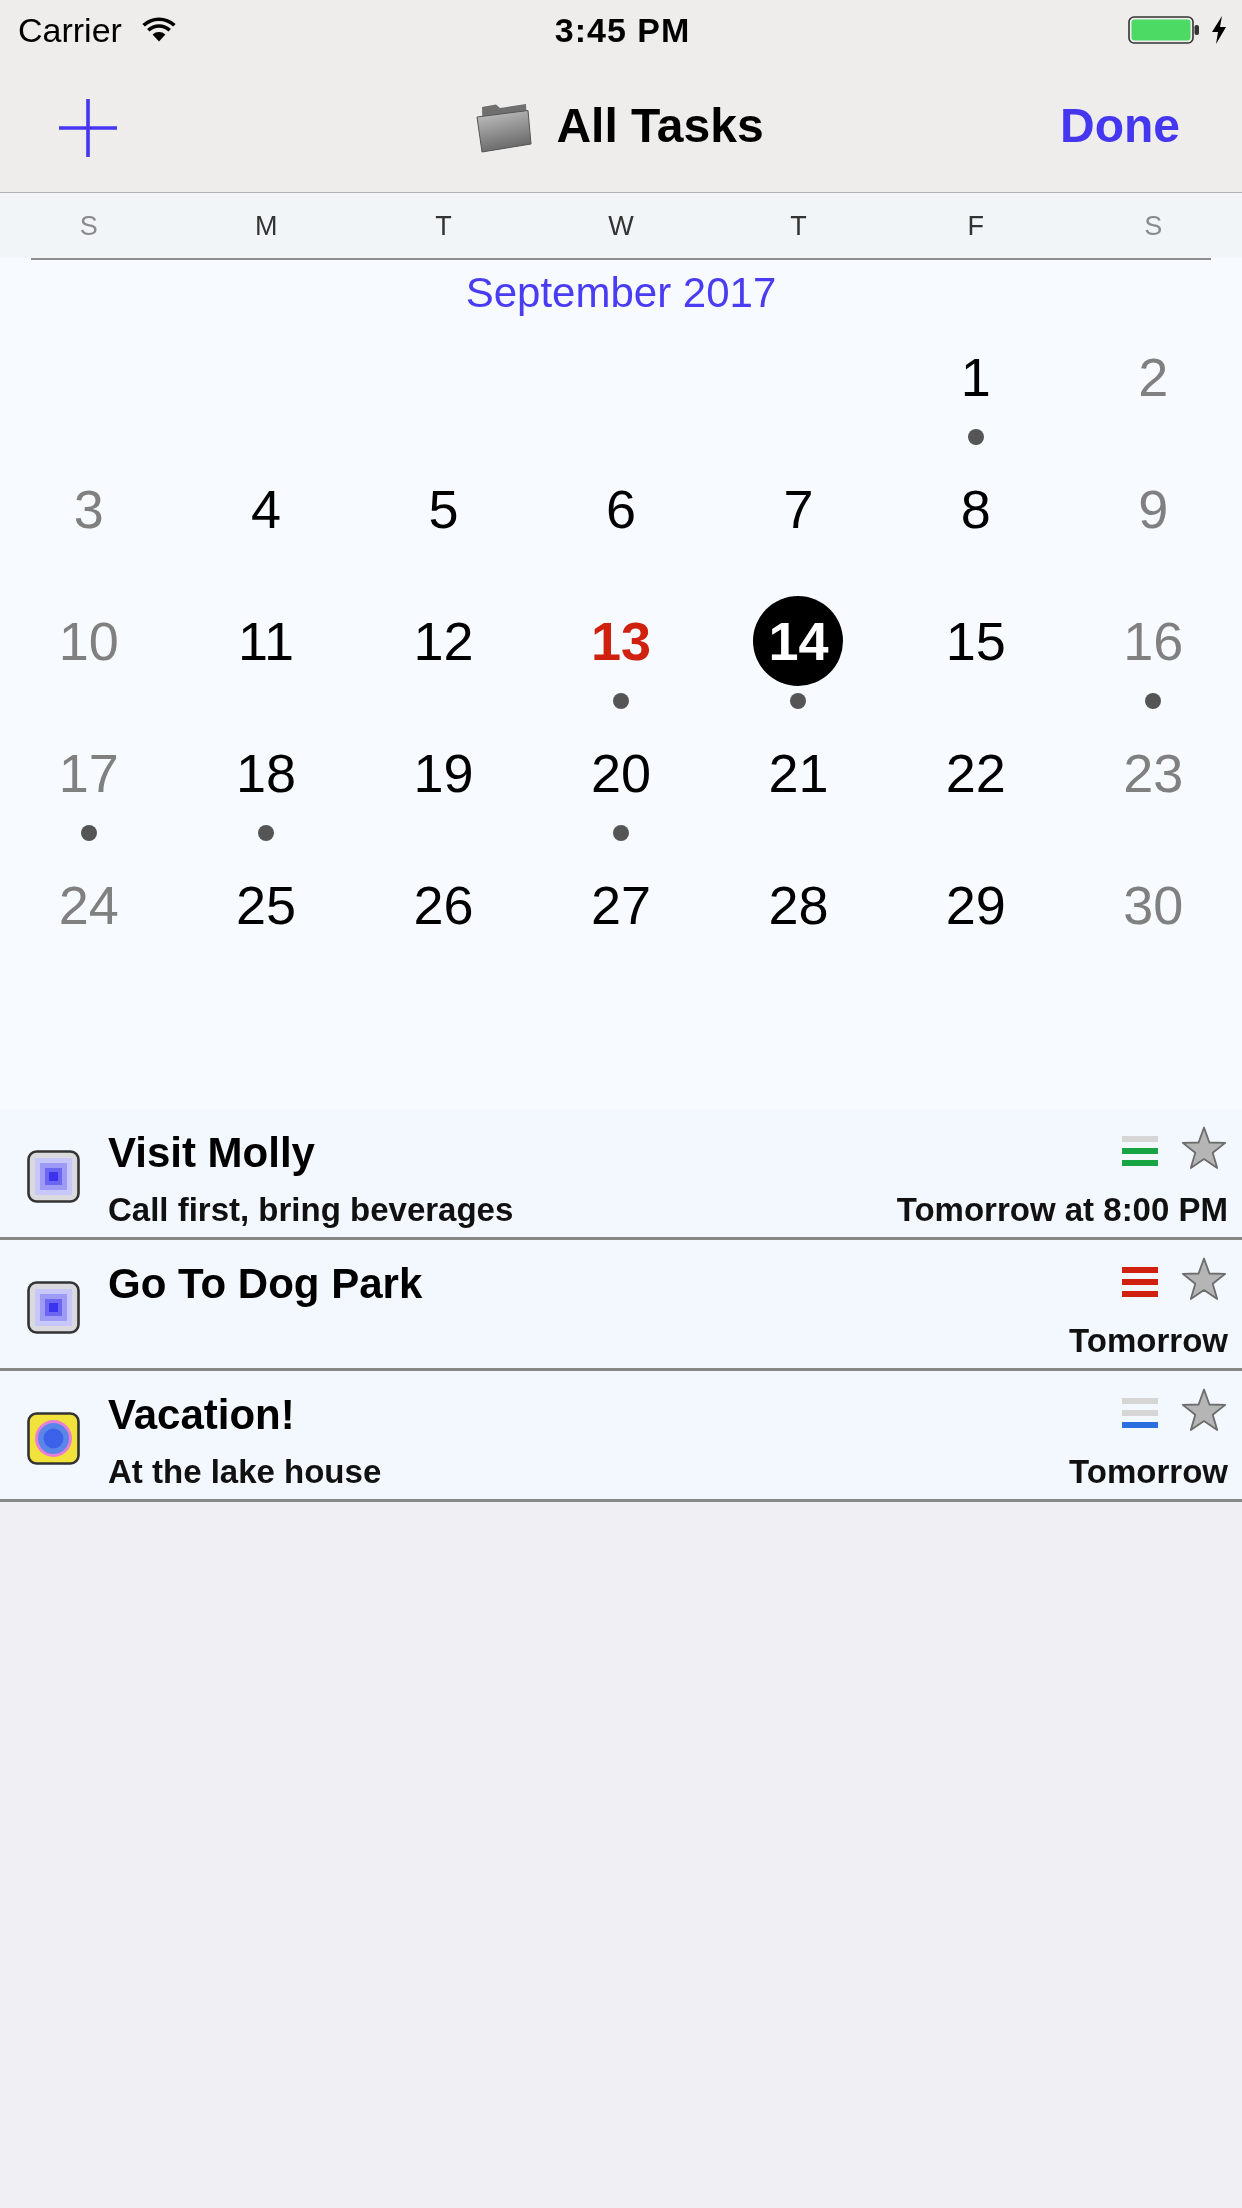  What do you see at coordinates (976, 225) in the screenshot?
I see `weekday-label: F` at bounding box center [976, 225].